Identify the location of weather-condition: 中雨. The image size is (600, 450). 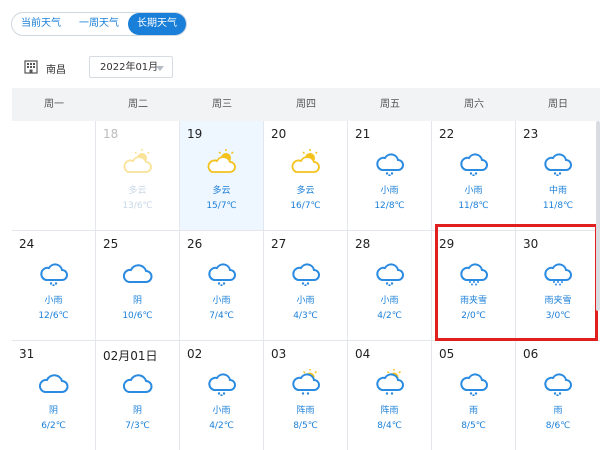
(557, 191).